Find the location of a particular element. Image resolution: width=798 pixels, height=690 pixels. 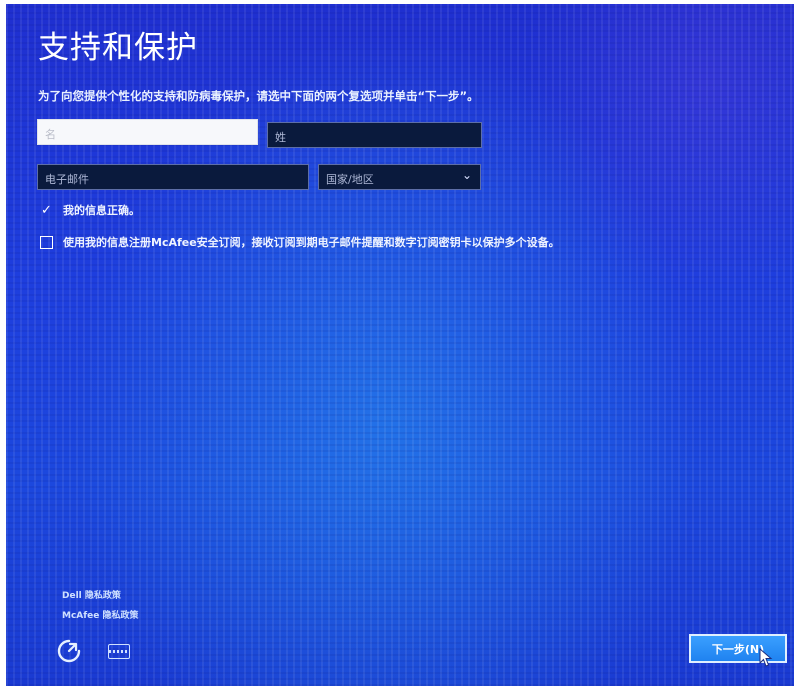

country-region-select: 国家/地区 ⌄ is located at coordinates (399, 177).